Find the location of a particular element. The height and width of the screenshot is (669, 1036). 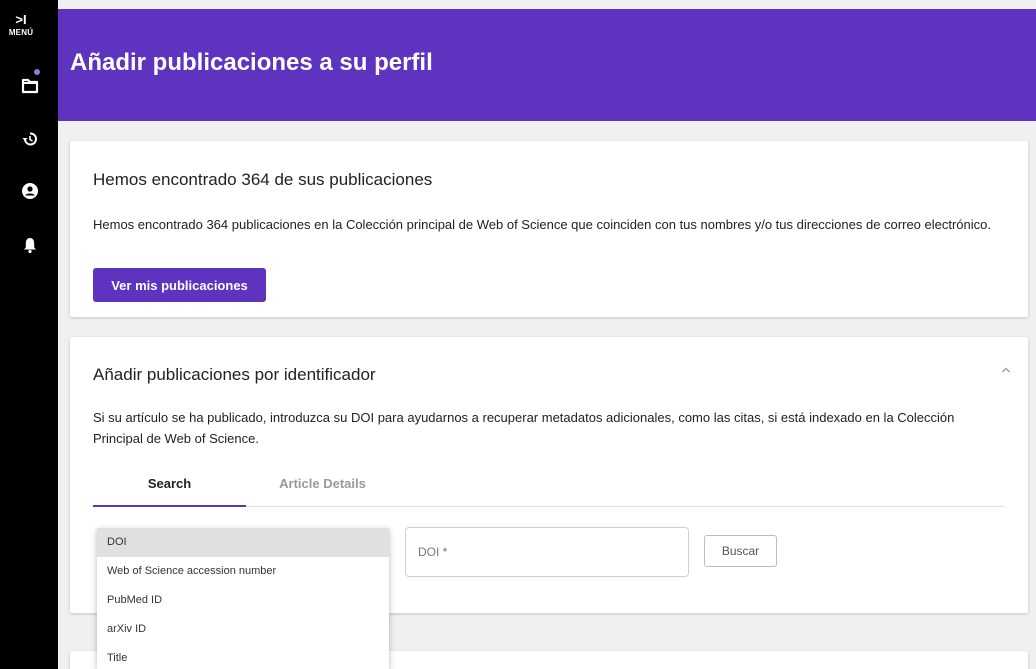

account-icon is located at coordinates (30, 191).